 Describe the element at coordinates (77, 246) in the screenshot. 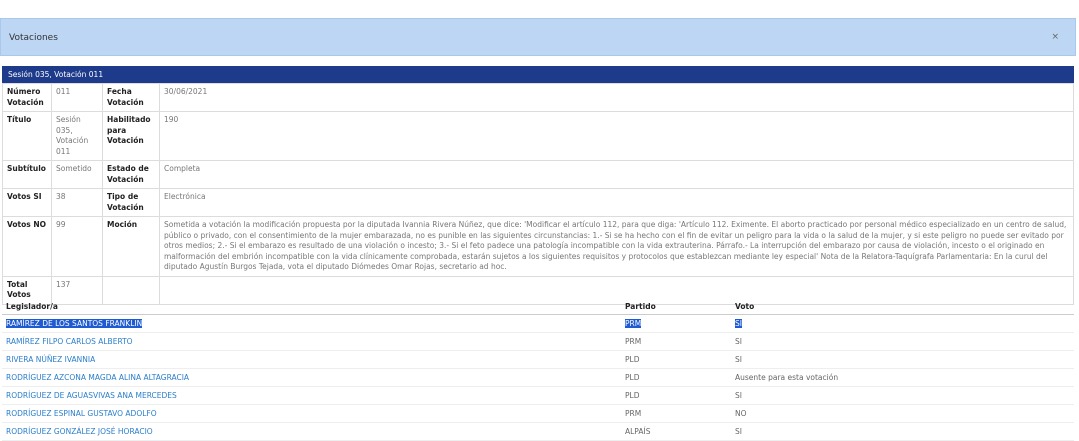

I see `votos-no-value: 99` at that location.